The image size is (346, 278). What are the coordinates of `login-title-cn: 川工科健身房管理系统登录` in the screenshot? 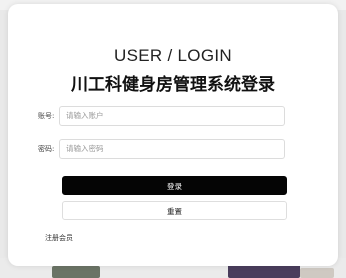 It's located at (173, 85).